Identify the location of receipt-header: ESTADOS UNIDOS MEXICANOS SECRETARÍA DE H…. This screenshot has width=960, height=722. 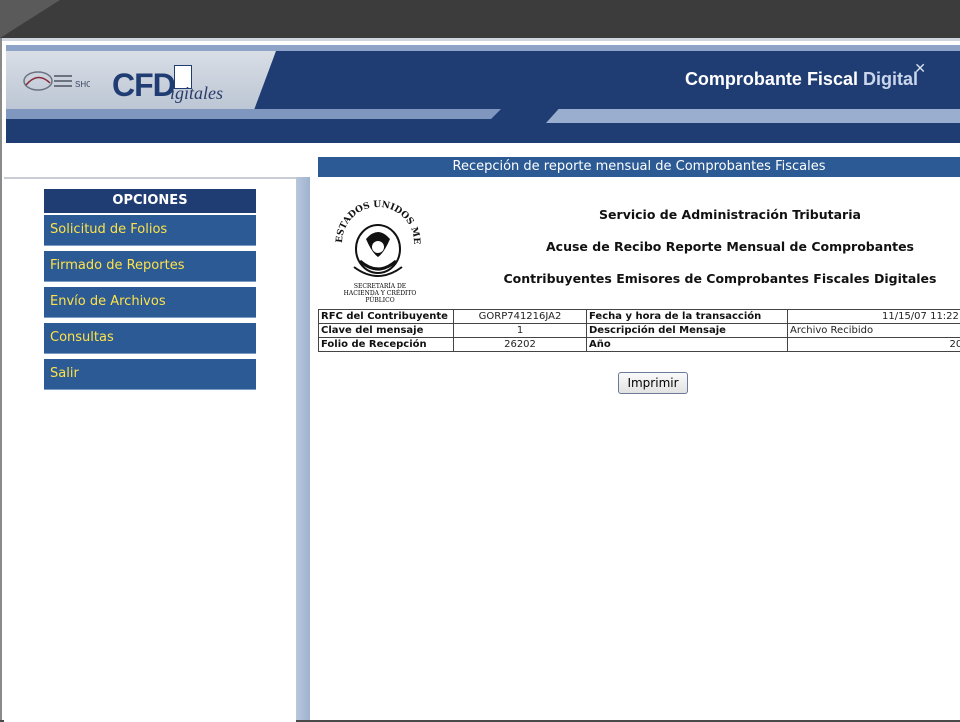
(639, 252).